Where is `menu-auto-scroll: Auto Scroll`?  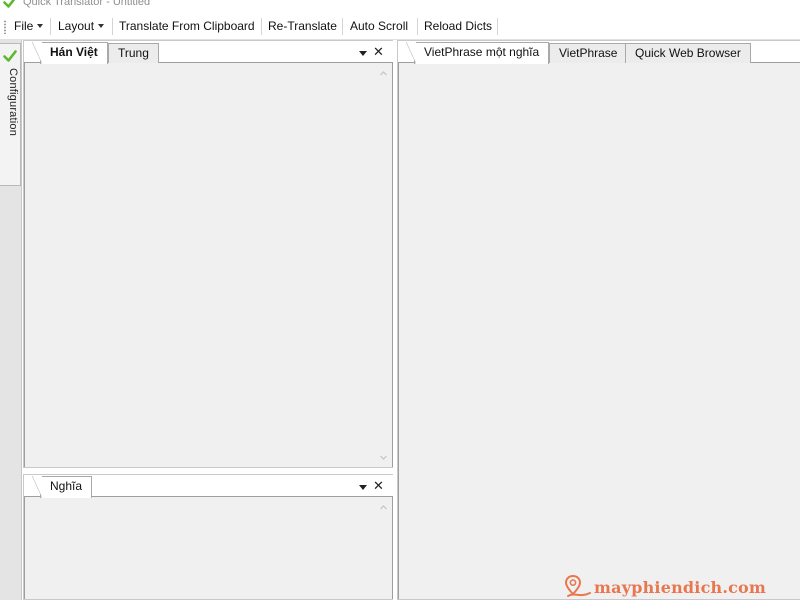
menu-auto-scroll: Auto Scroll is located at coordinates (379, 26).